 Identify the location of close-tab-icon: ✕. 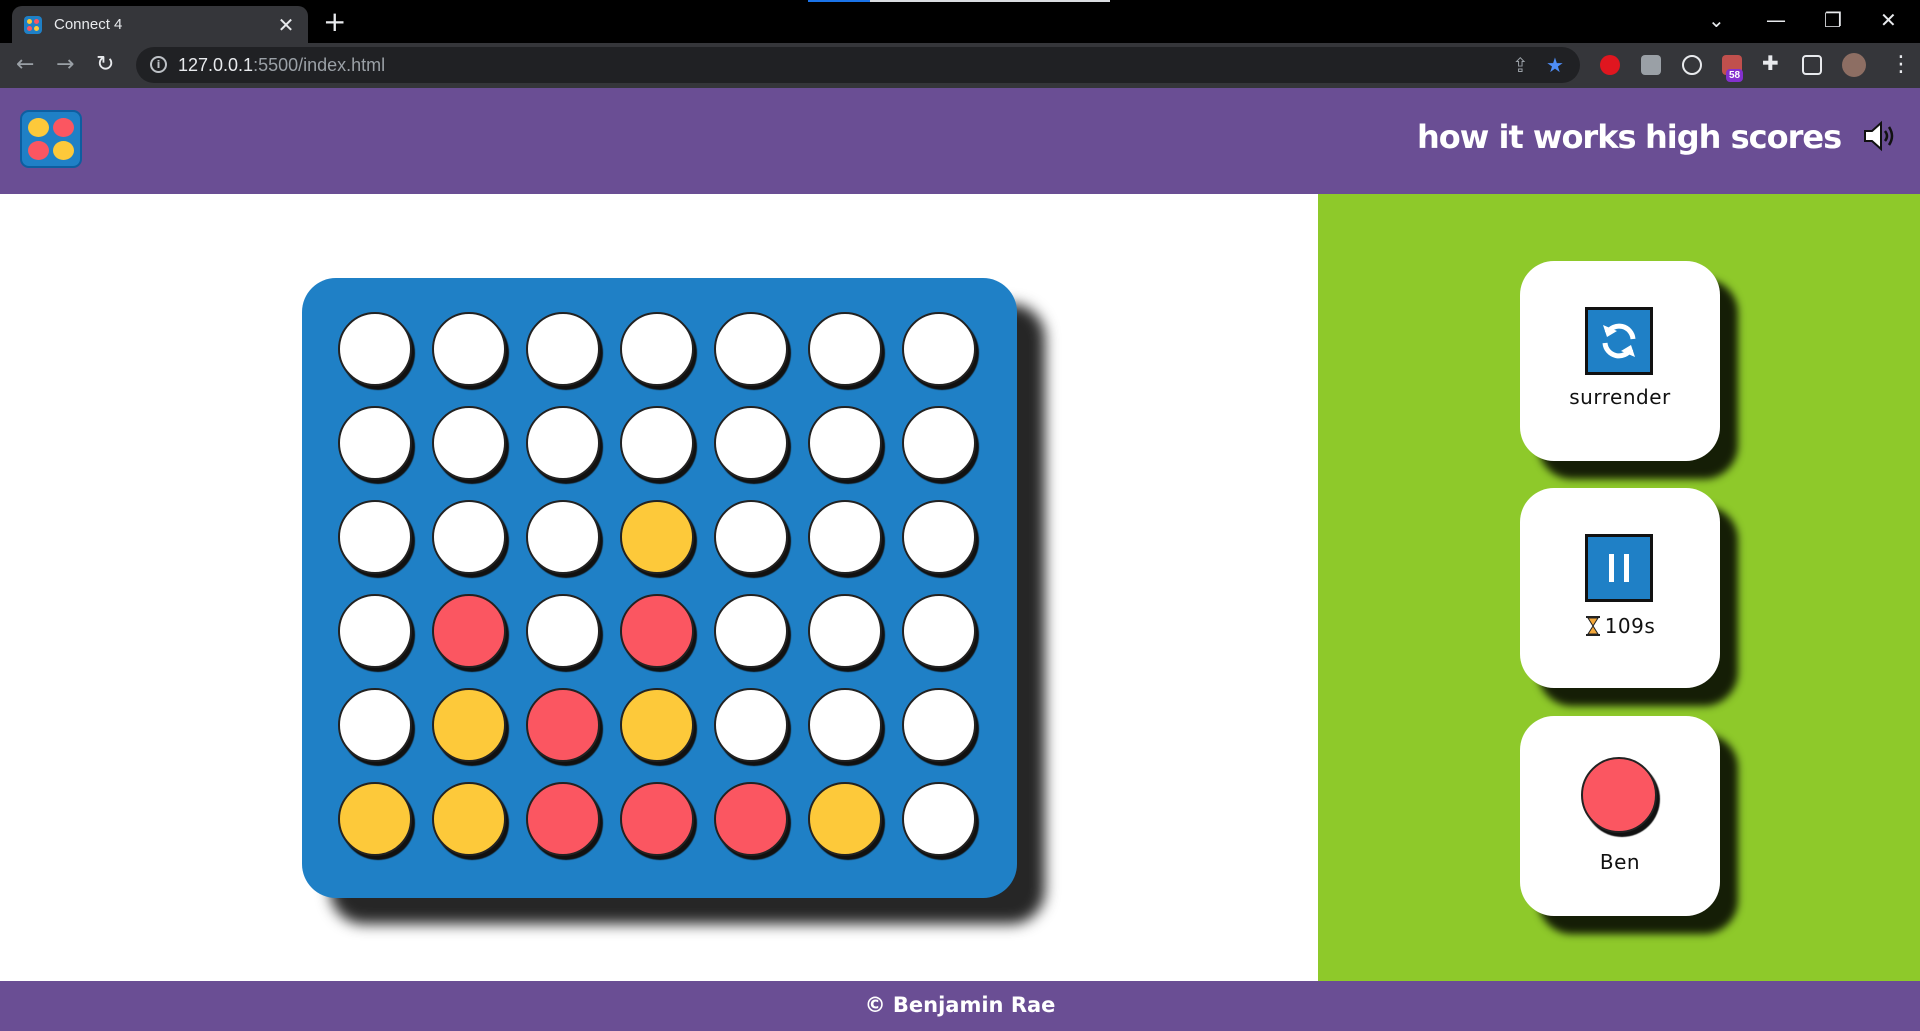
(286, 25).